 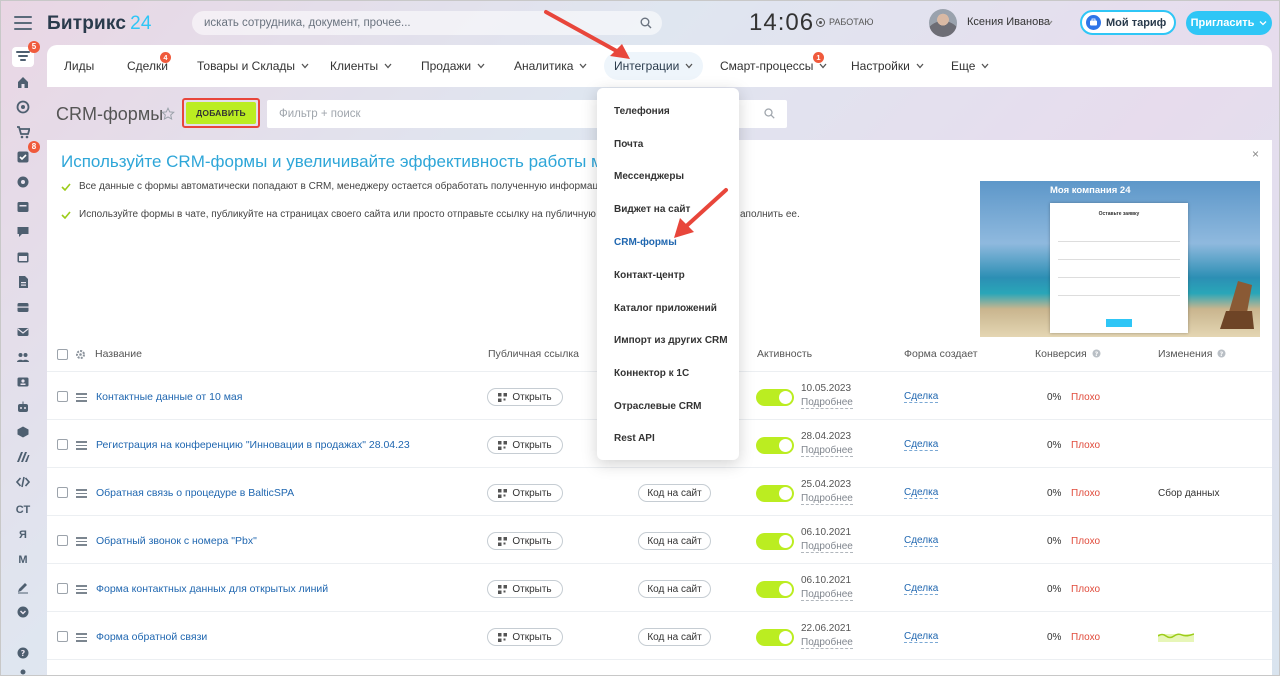 I want to click on form-name-link: Обратный звонок с номера "Pbx", so click(x=176, y=541).